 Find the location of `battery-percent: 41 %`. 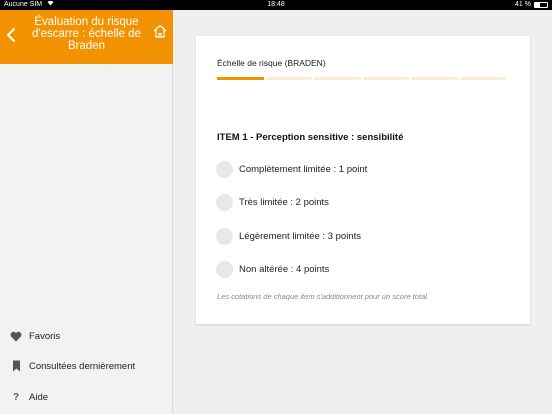

battery-percent: 41 % is located at coordinates (523, 4).